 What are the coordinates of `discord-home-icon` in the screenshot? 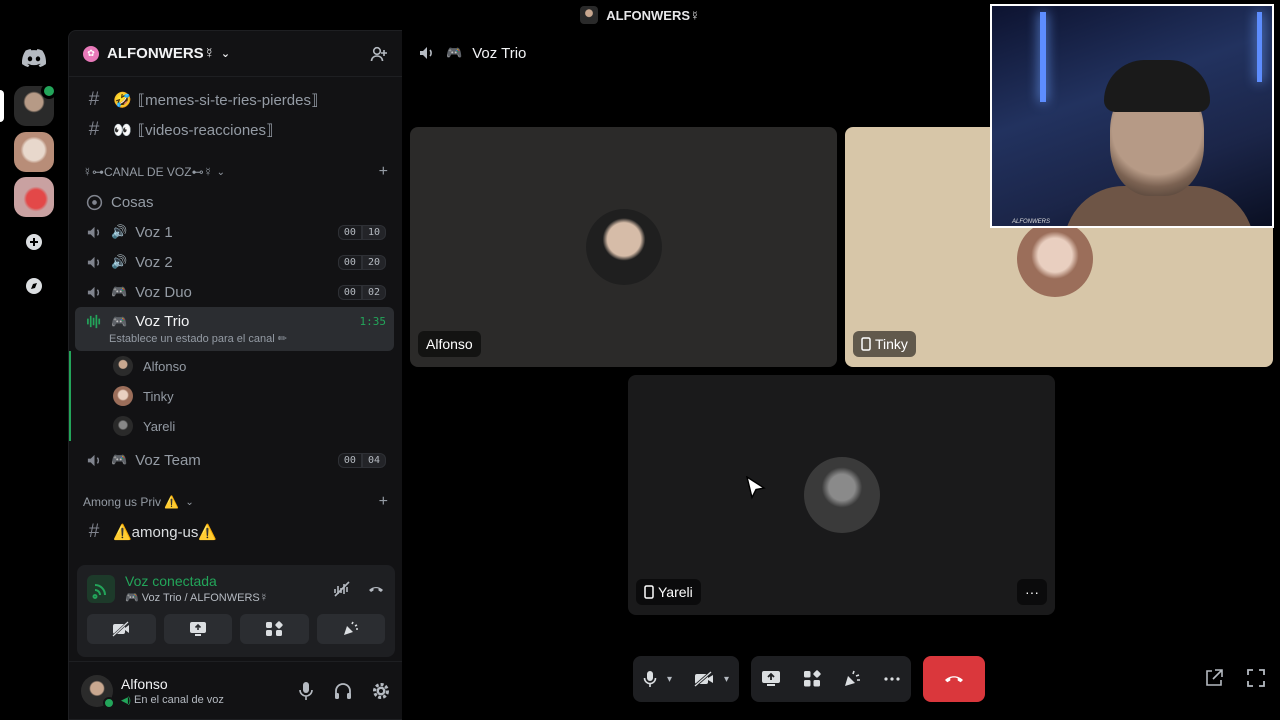 It's located at (34, 58).